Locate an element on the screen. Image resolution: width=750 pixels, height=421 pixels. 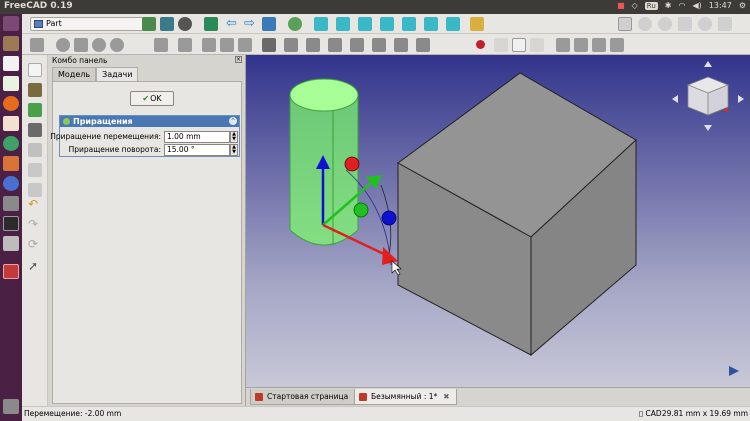
app-icon-blue is located at coordinates (11, 183).